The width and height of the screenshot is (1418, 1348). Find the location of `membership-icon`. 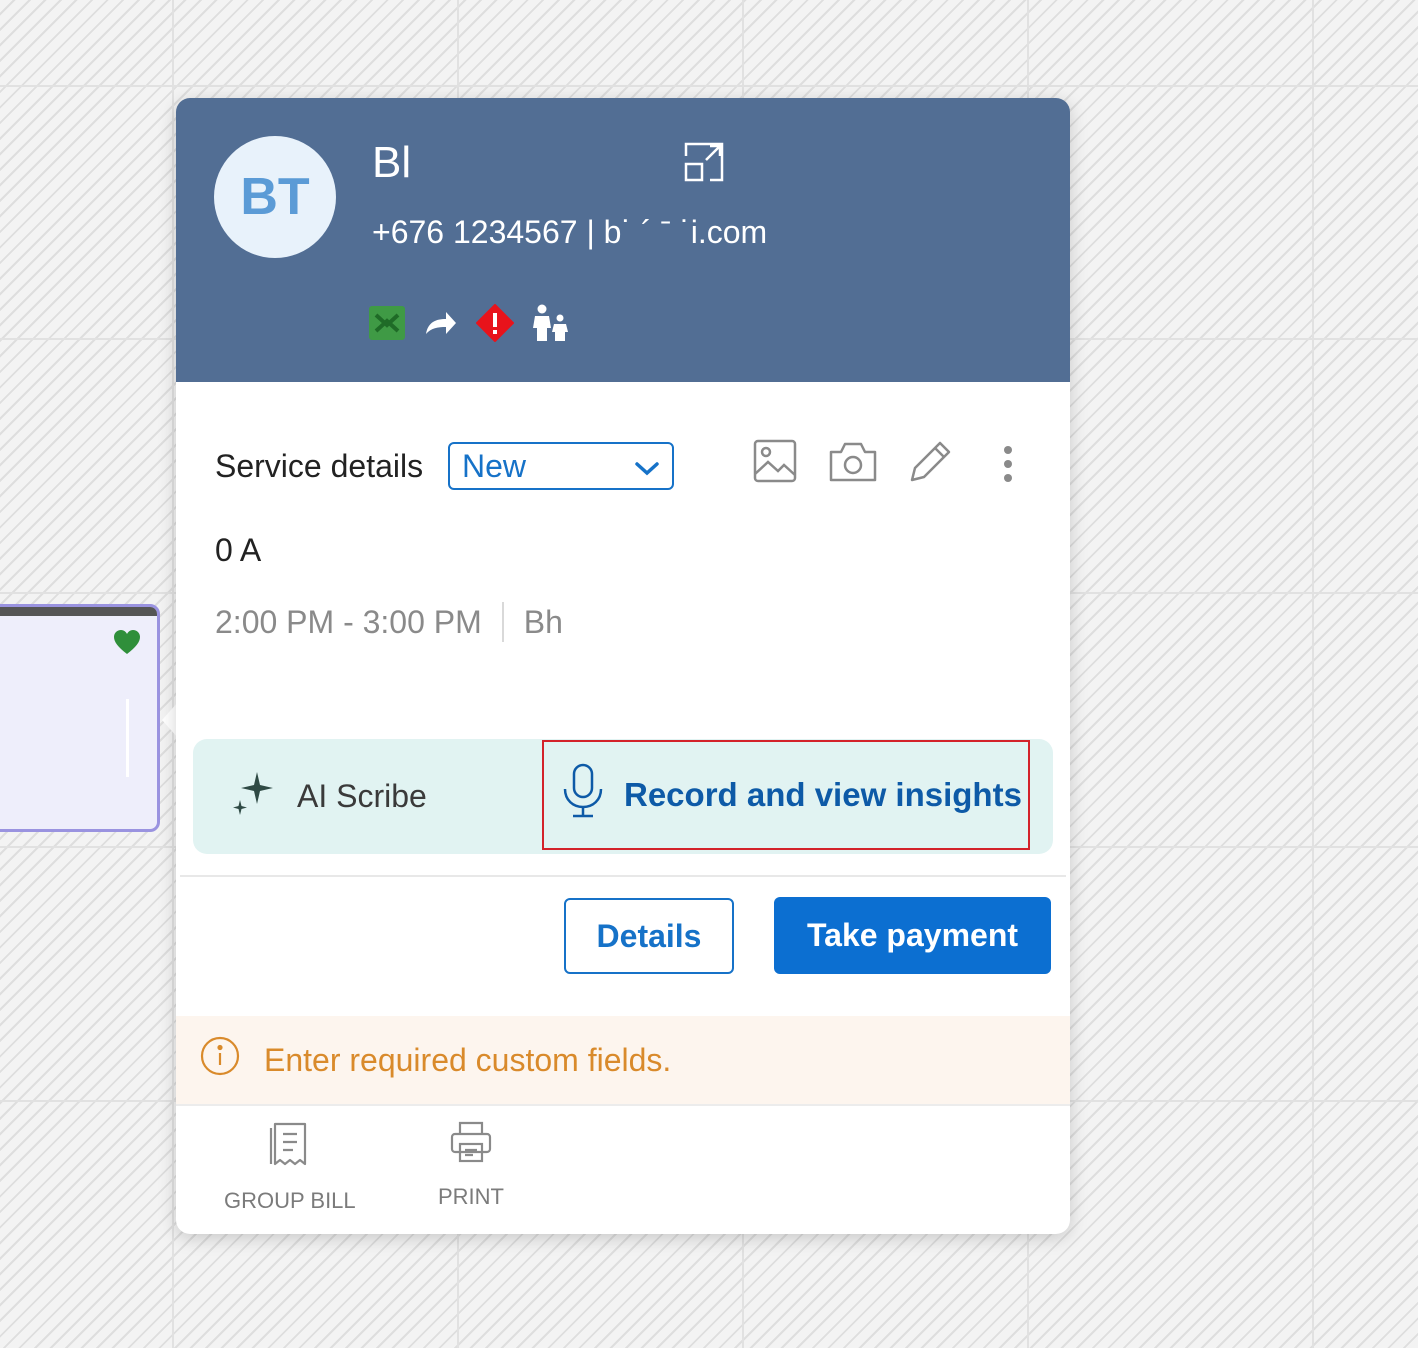

membership-icon is located at coordinates (387, 325).